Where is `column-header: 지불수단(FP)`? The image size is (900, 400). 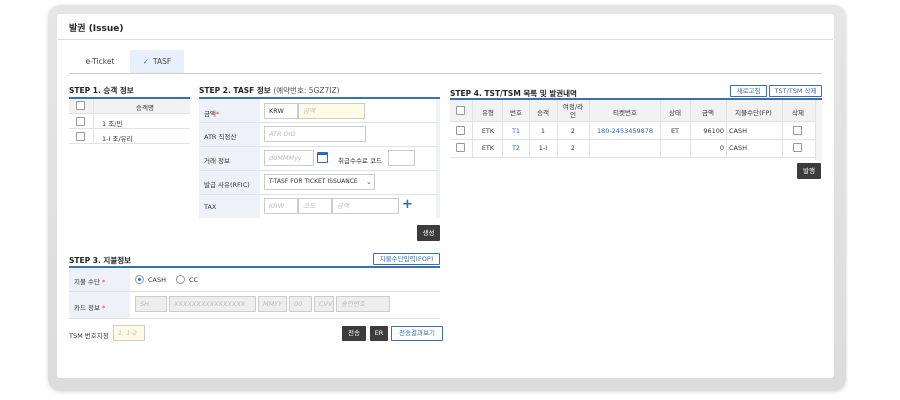 column-header: 지불수단(FP) is located at coordinates (753, 113).